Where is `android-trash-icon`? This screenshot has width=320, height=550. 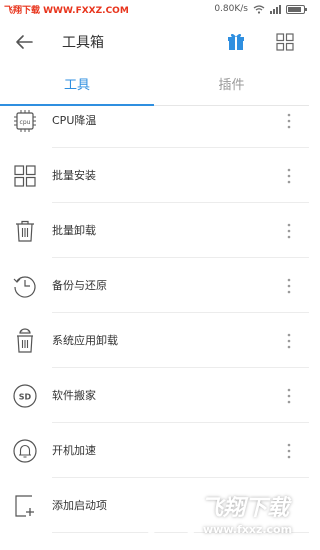 android-trash-icon is located at coordinates (25, 340).